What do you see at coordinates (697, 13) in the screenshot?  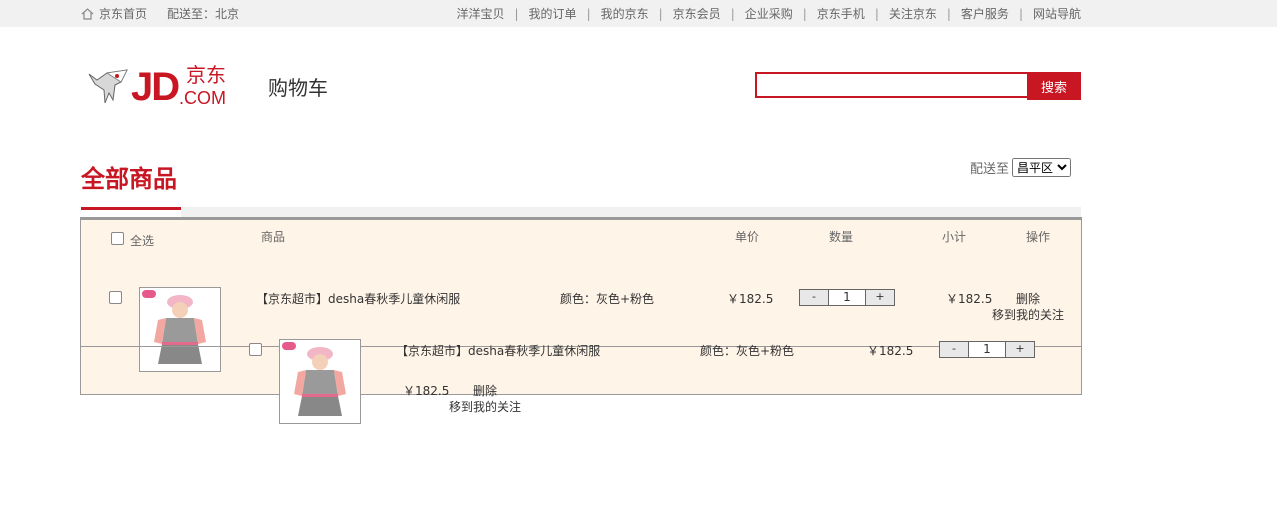 I see `top-link-membership: 京东会员` at bounding box center [697, 13].